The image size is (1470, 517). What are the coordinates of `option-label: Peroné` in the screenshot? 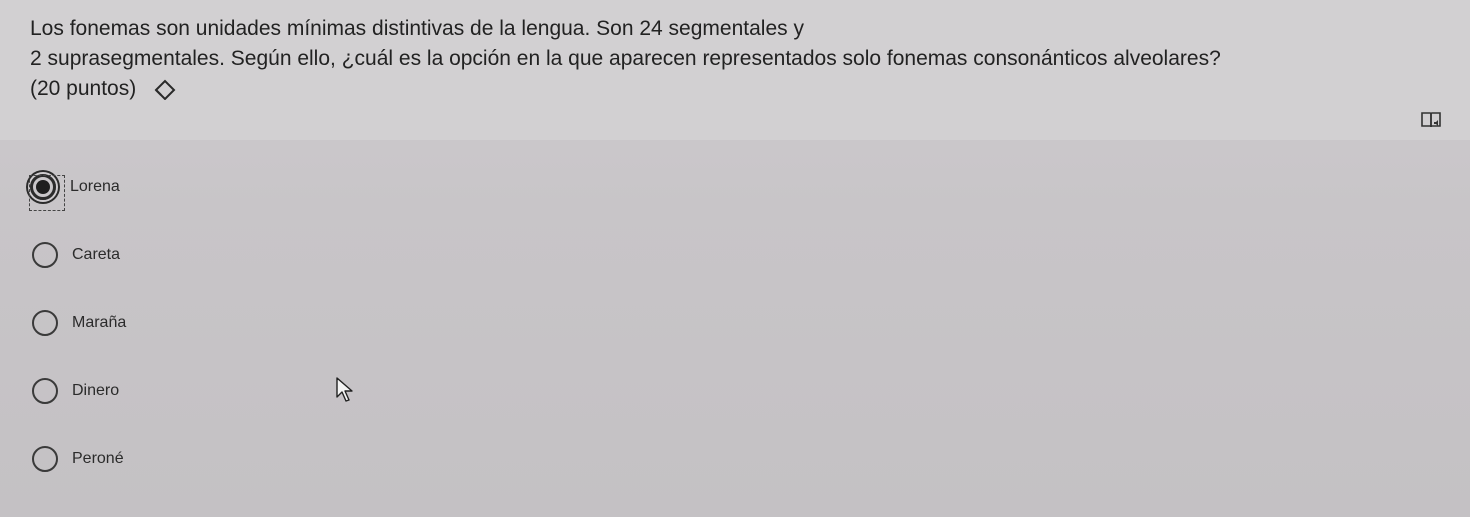 It's located at (98, 458).